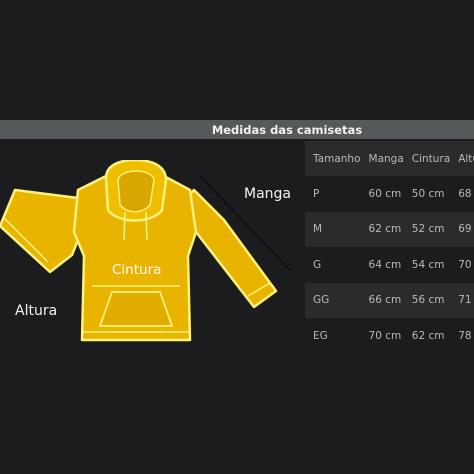  Describe the element at coordinates (43, 231) in the screenshot. I see `hoodie-left-sleeve` at that location.